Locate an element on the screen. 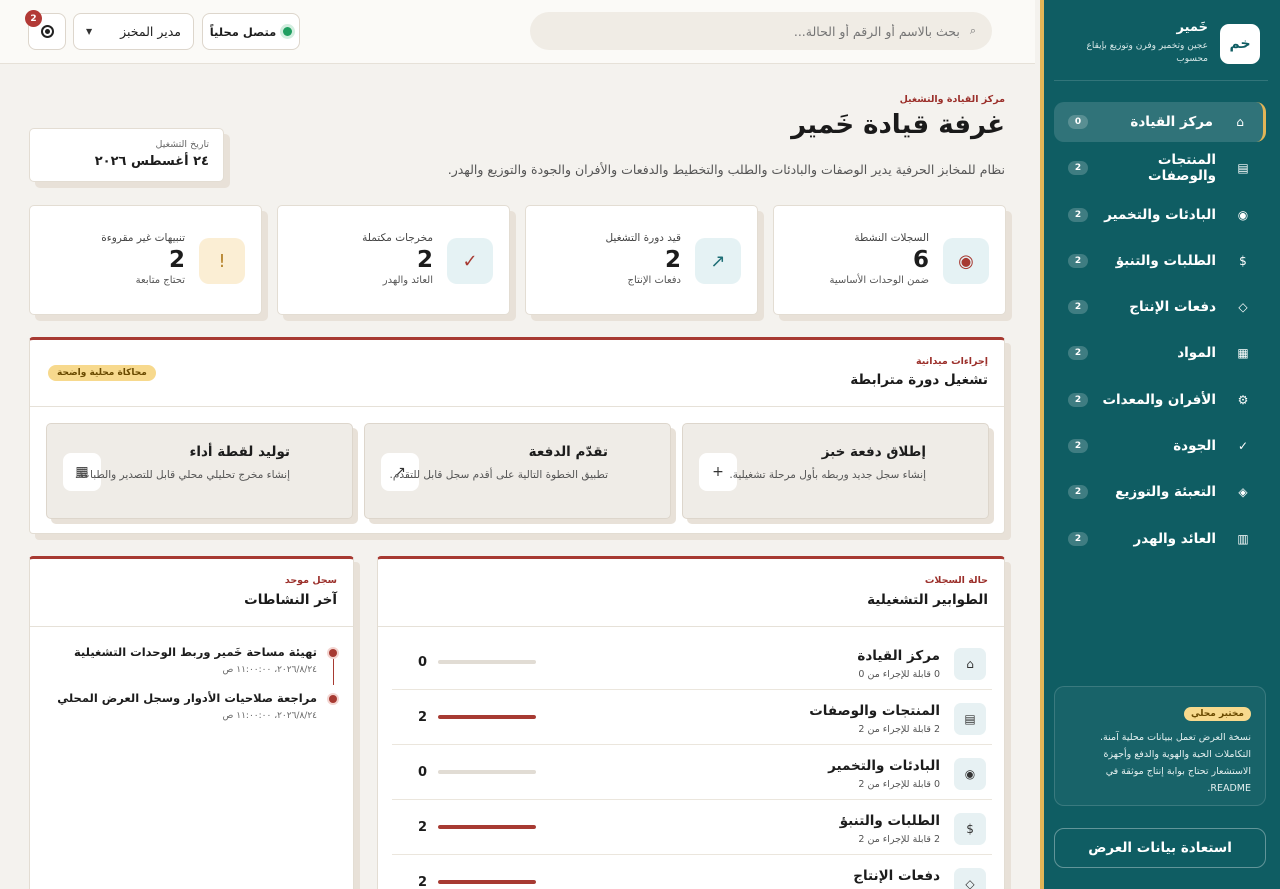 Image resolution: width=1280 pixels, height=889 pixels. sidebar-item: ▥ العائد والهدر 2 is located at coordinates (1160, 539).